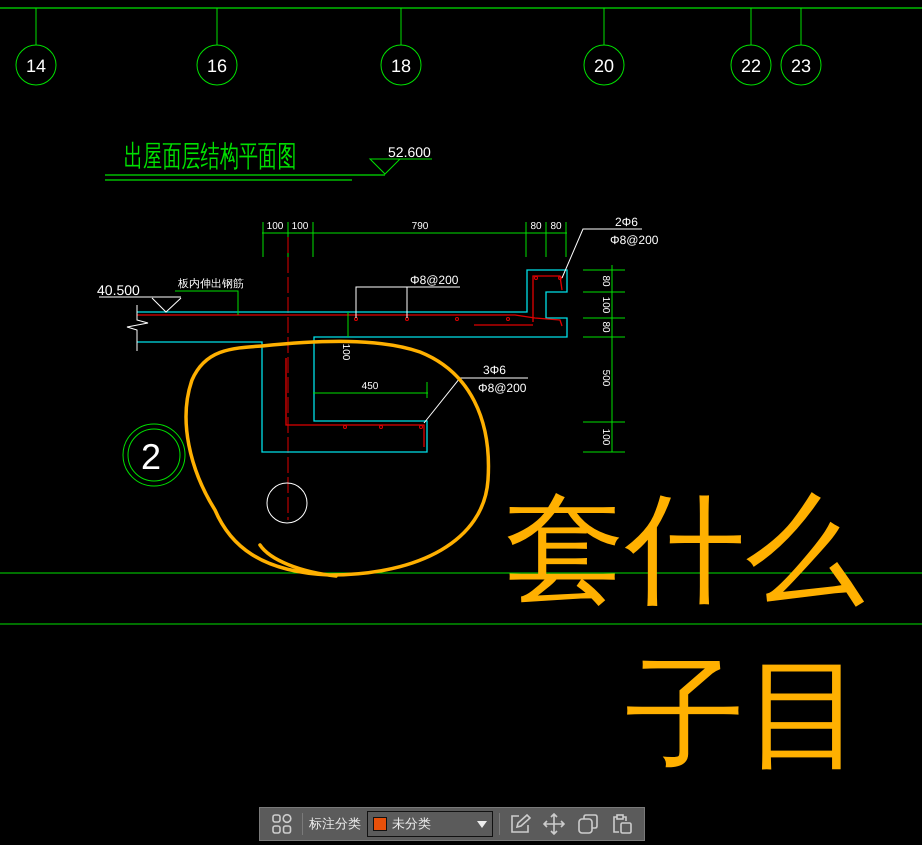 The height and width of the screenshot is (845, 922). What do you see at coordinates (420, 226) in the screenshot?
I see `dimension-value: 790` at bounding box center [420, 226].